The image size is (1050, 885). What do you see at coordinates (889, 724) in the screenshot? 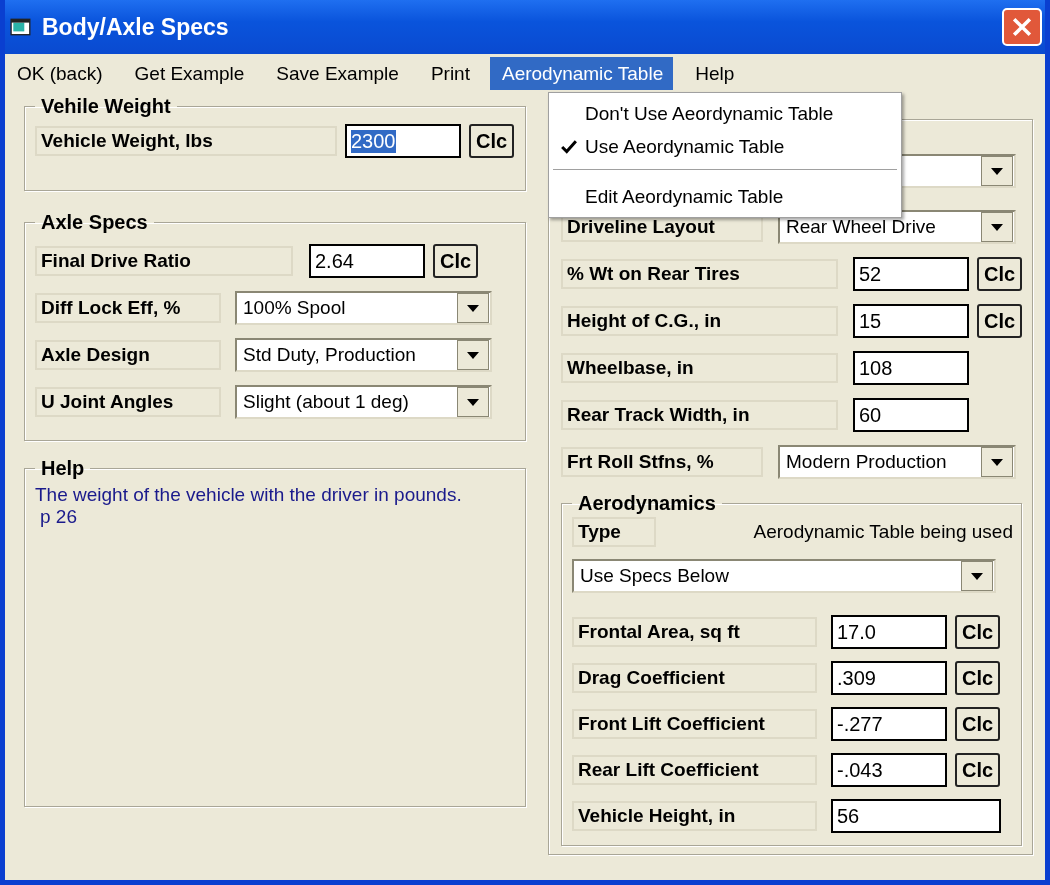
I see `input-field: -.277` at bounding box center [889, 724].